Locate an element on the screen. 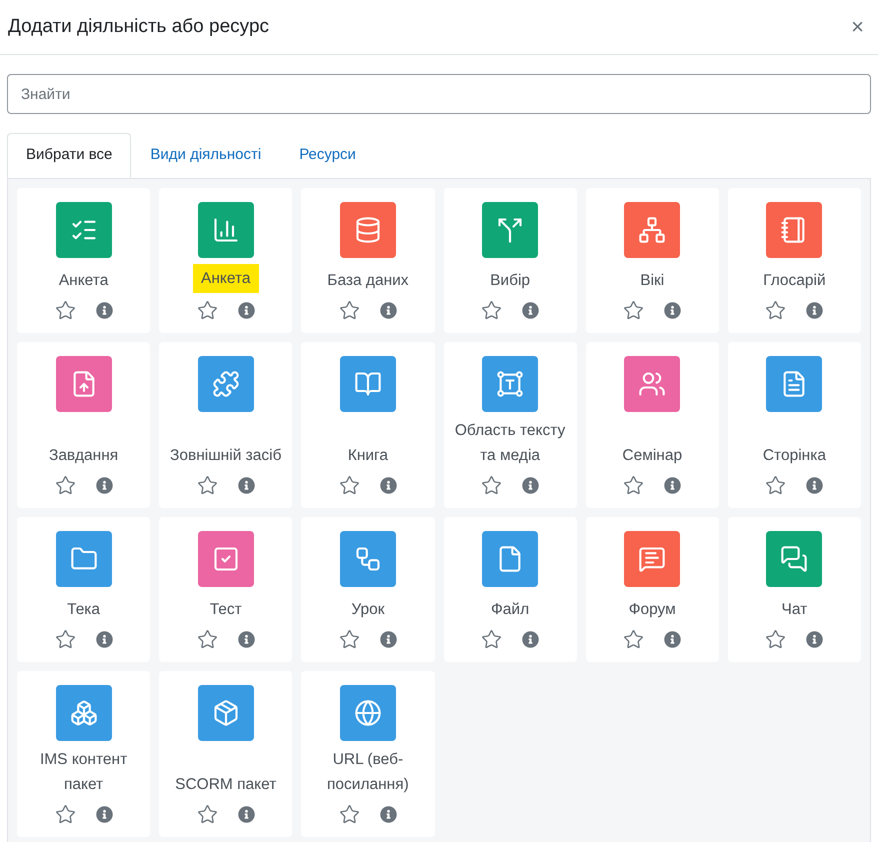 The width and height of the screenshot is (878, 842). activity-card: Чат is located at coordinates (794, 589).